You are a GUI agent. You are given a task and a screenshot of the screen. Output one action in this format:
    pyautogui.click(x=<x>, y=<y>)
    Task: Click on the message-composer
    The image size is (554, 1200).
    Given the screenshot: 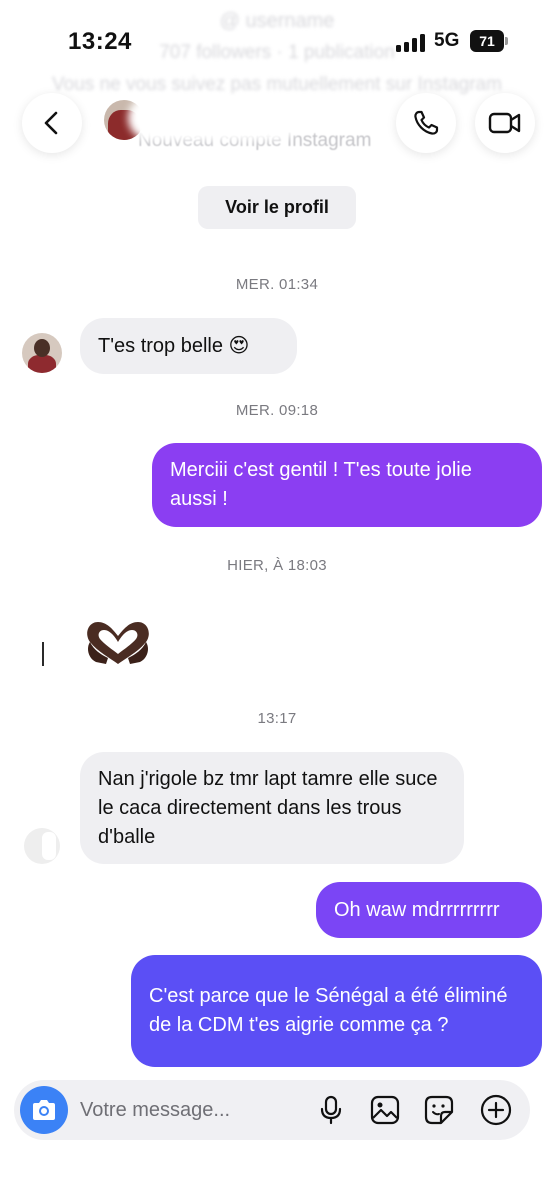 What is the action you would take?
    pyautogui.click(x=272, y=1110)
    